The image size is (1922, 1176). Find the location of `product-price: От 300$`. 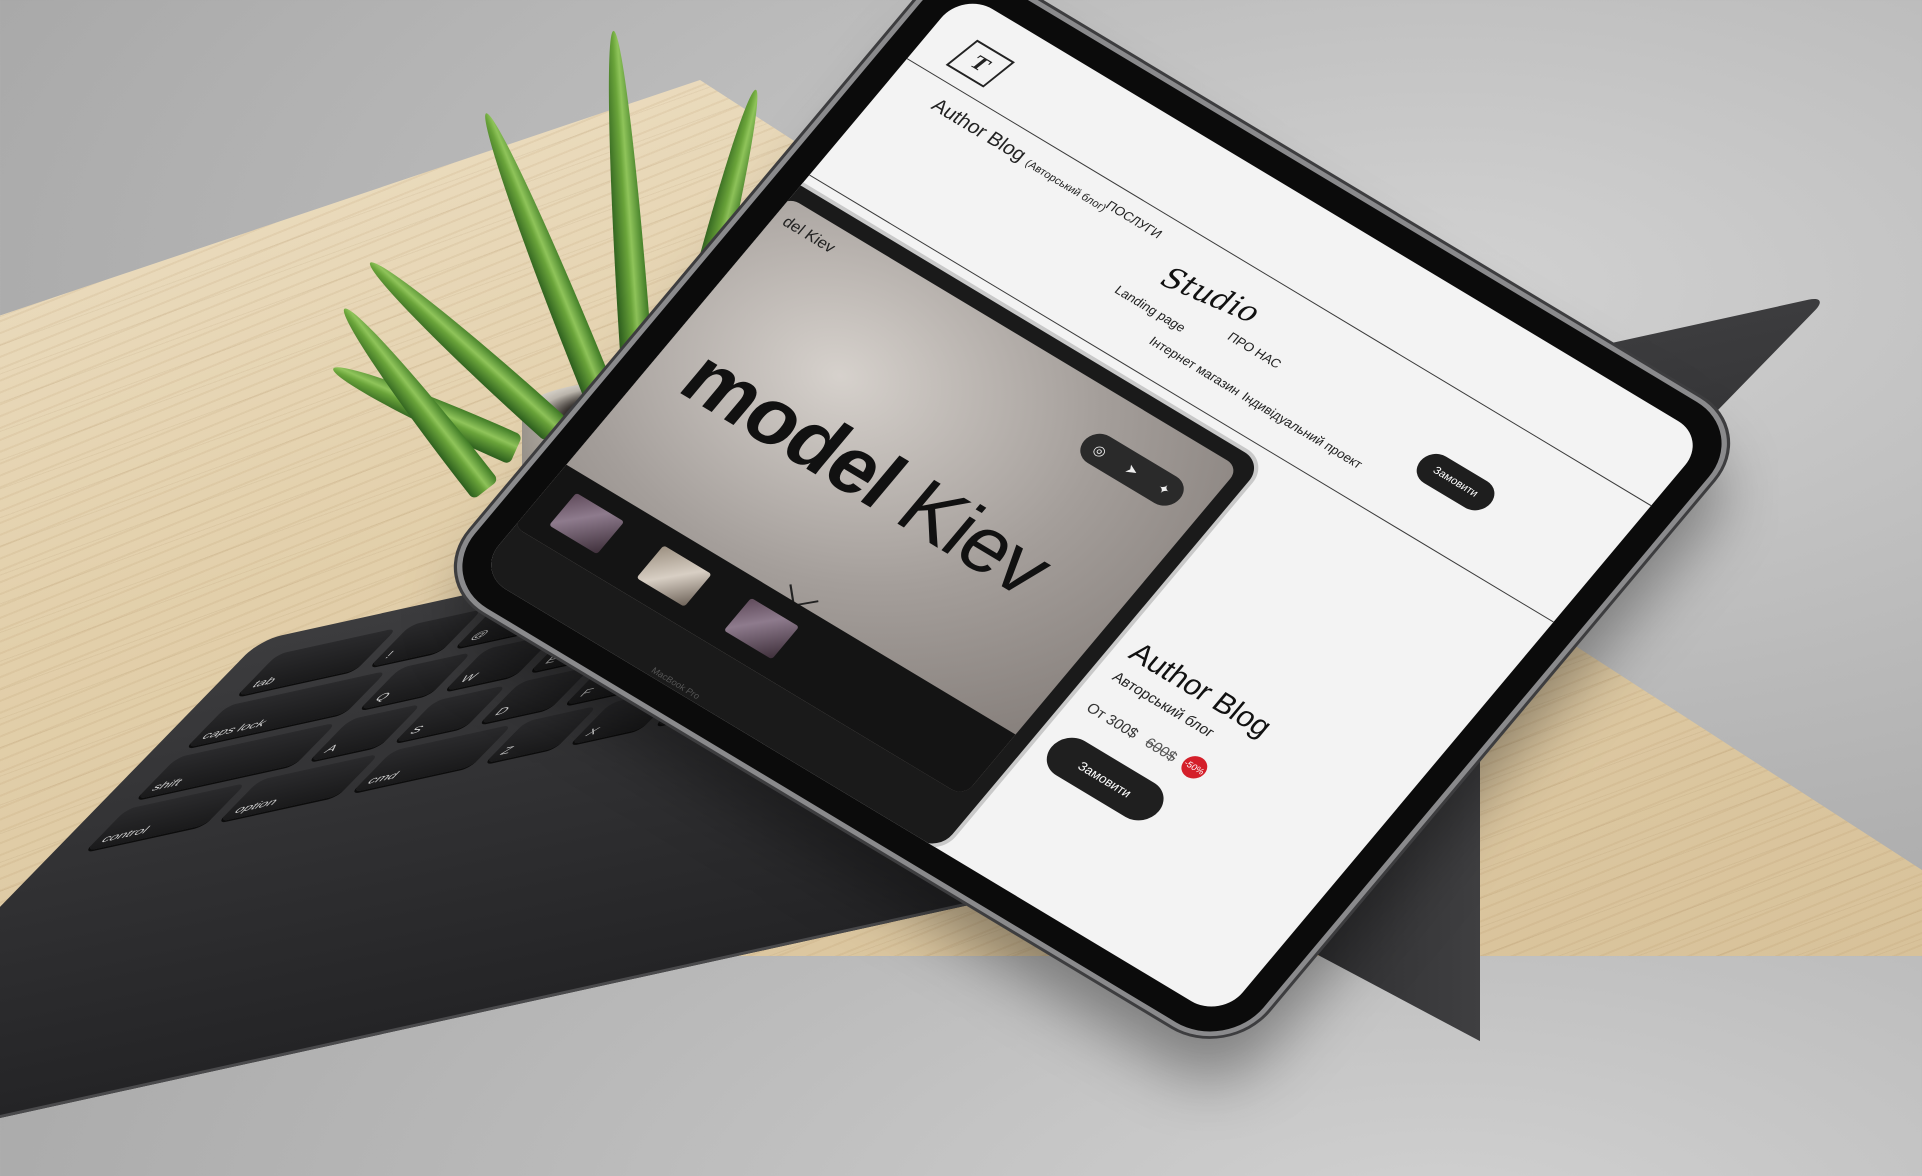

product-price: От 300$ is located at coordinates (1112, 720).